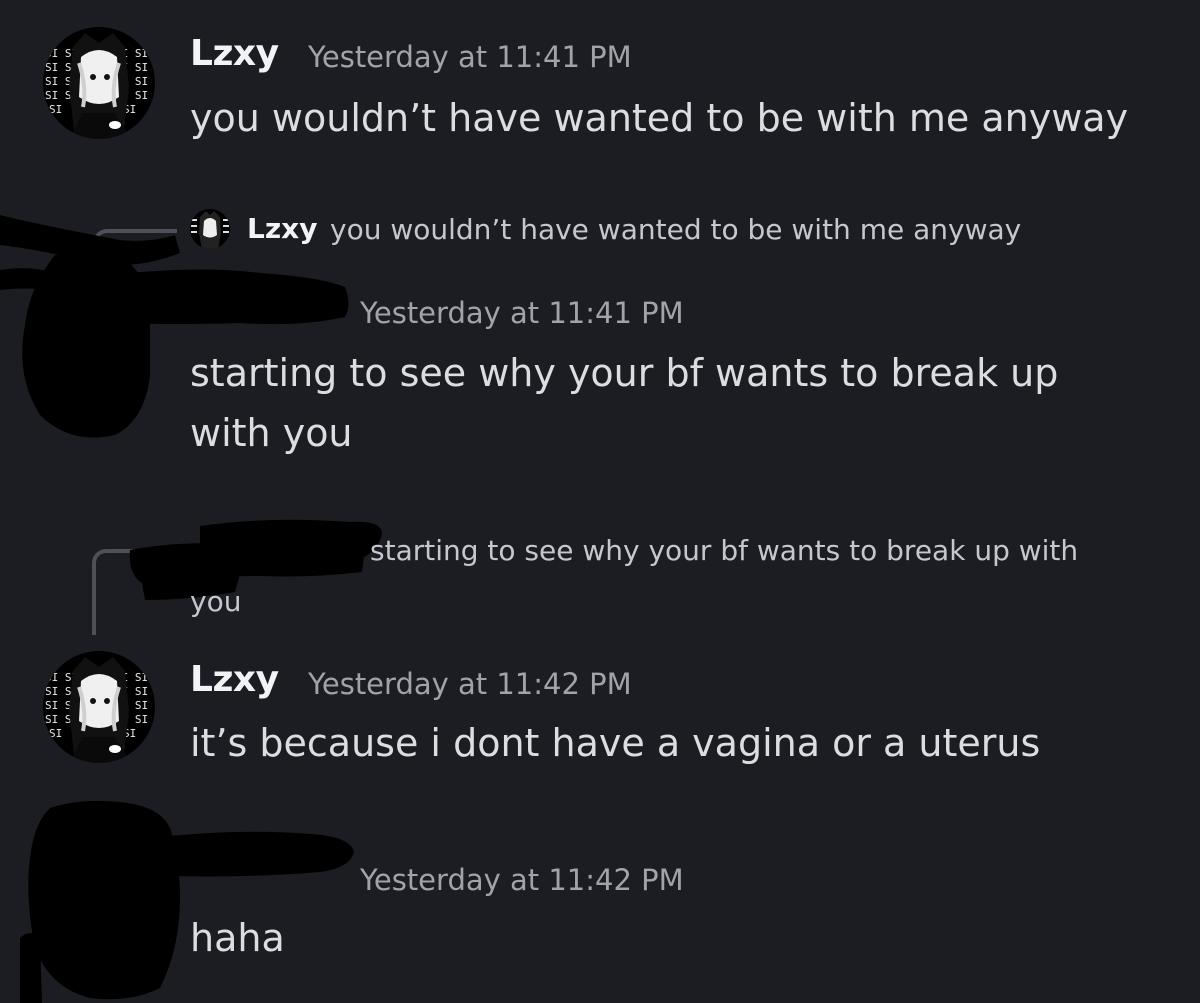 This screenshot has height=1003, width=1200. I want to click on message-content: haha, so click(237, 938).